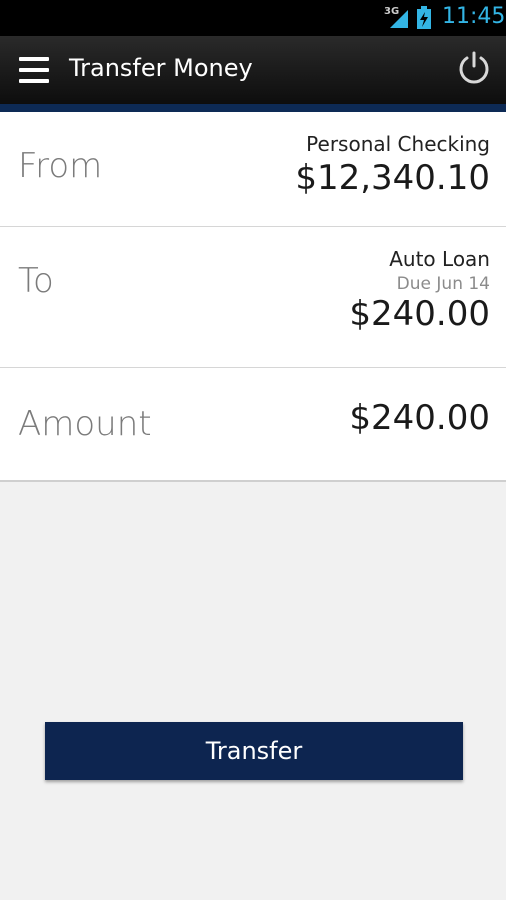 The image size is (506, 900). I want to click on to-account-due-date: Due Jun 14, so click(443, 284).